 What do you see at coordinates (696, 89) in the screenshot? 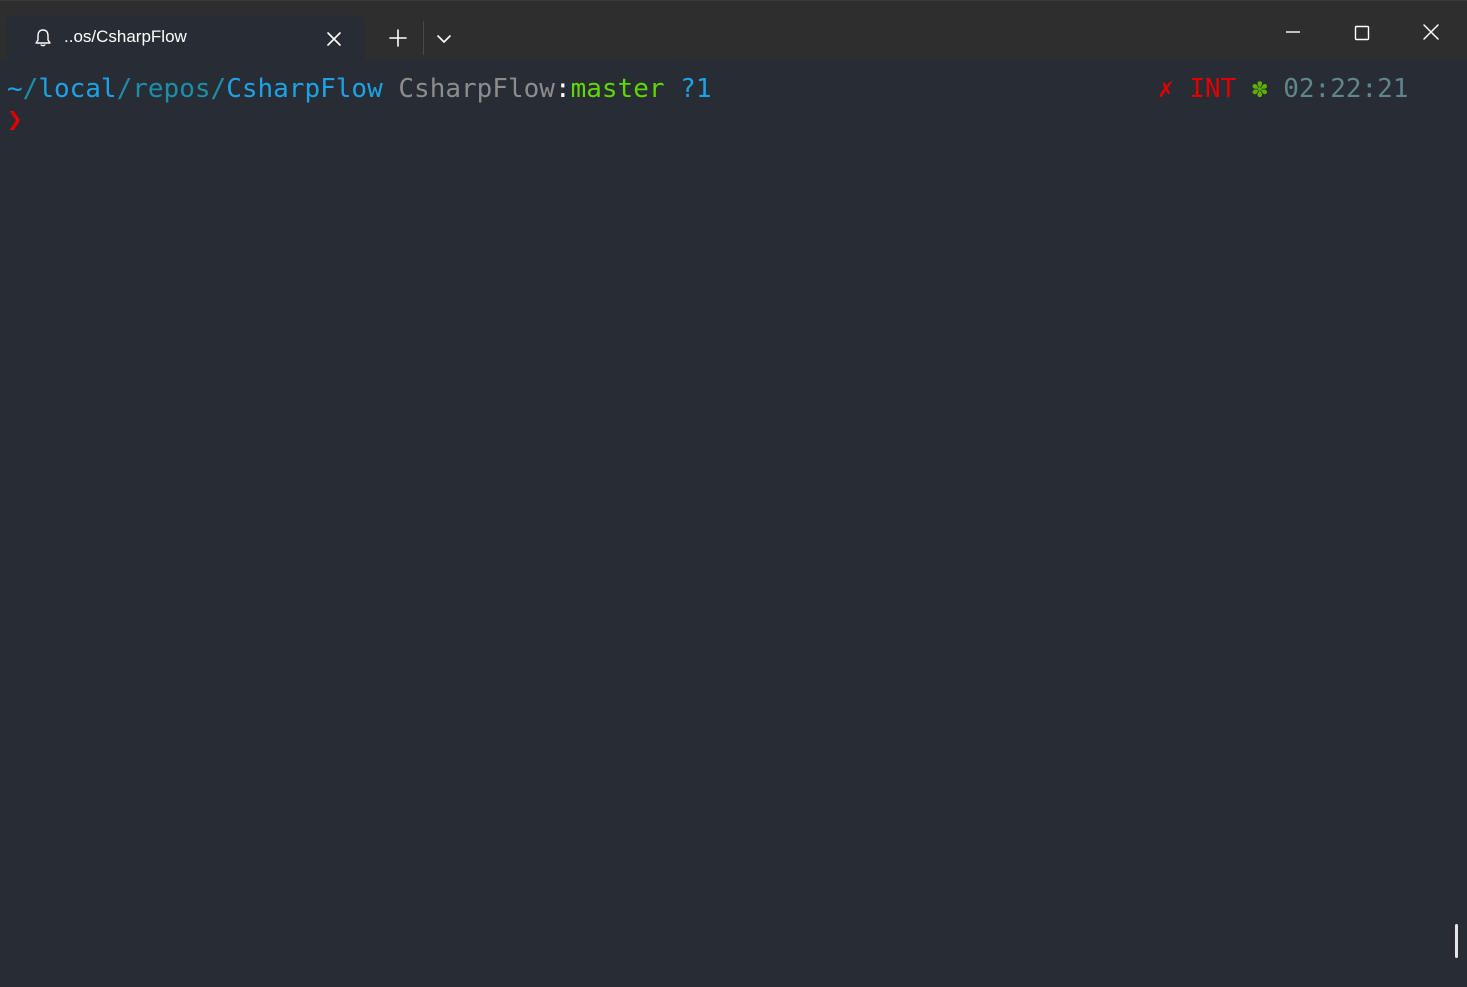
I see `git-status: ?1` at bounding box center [696, 89].